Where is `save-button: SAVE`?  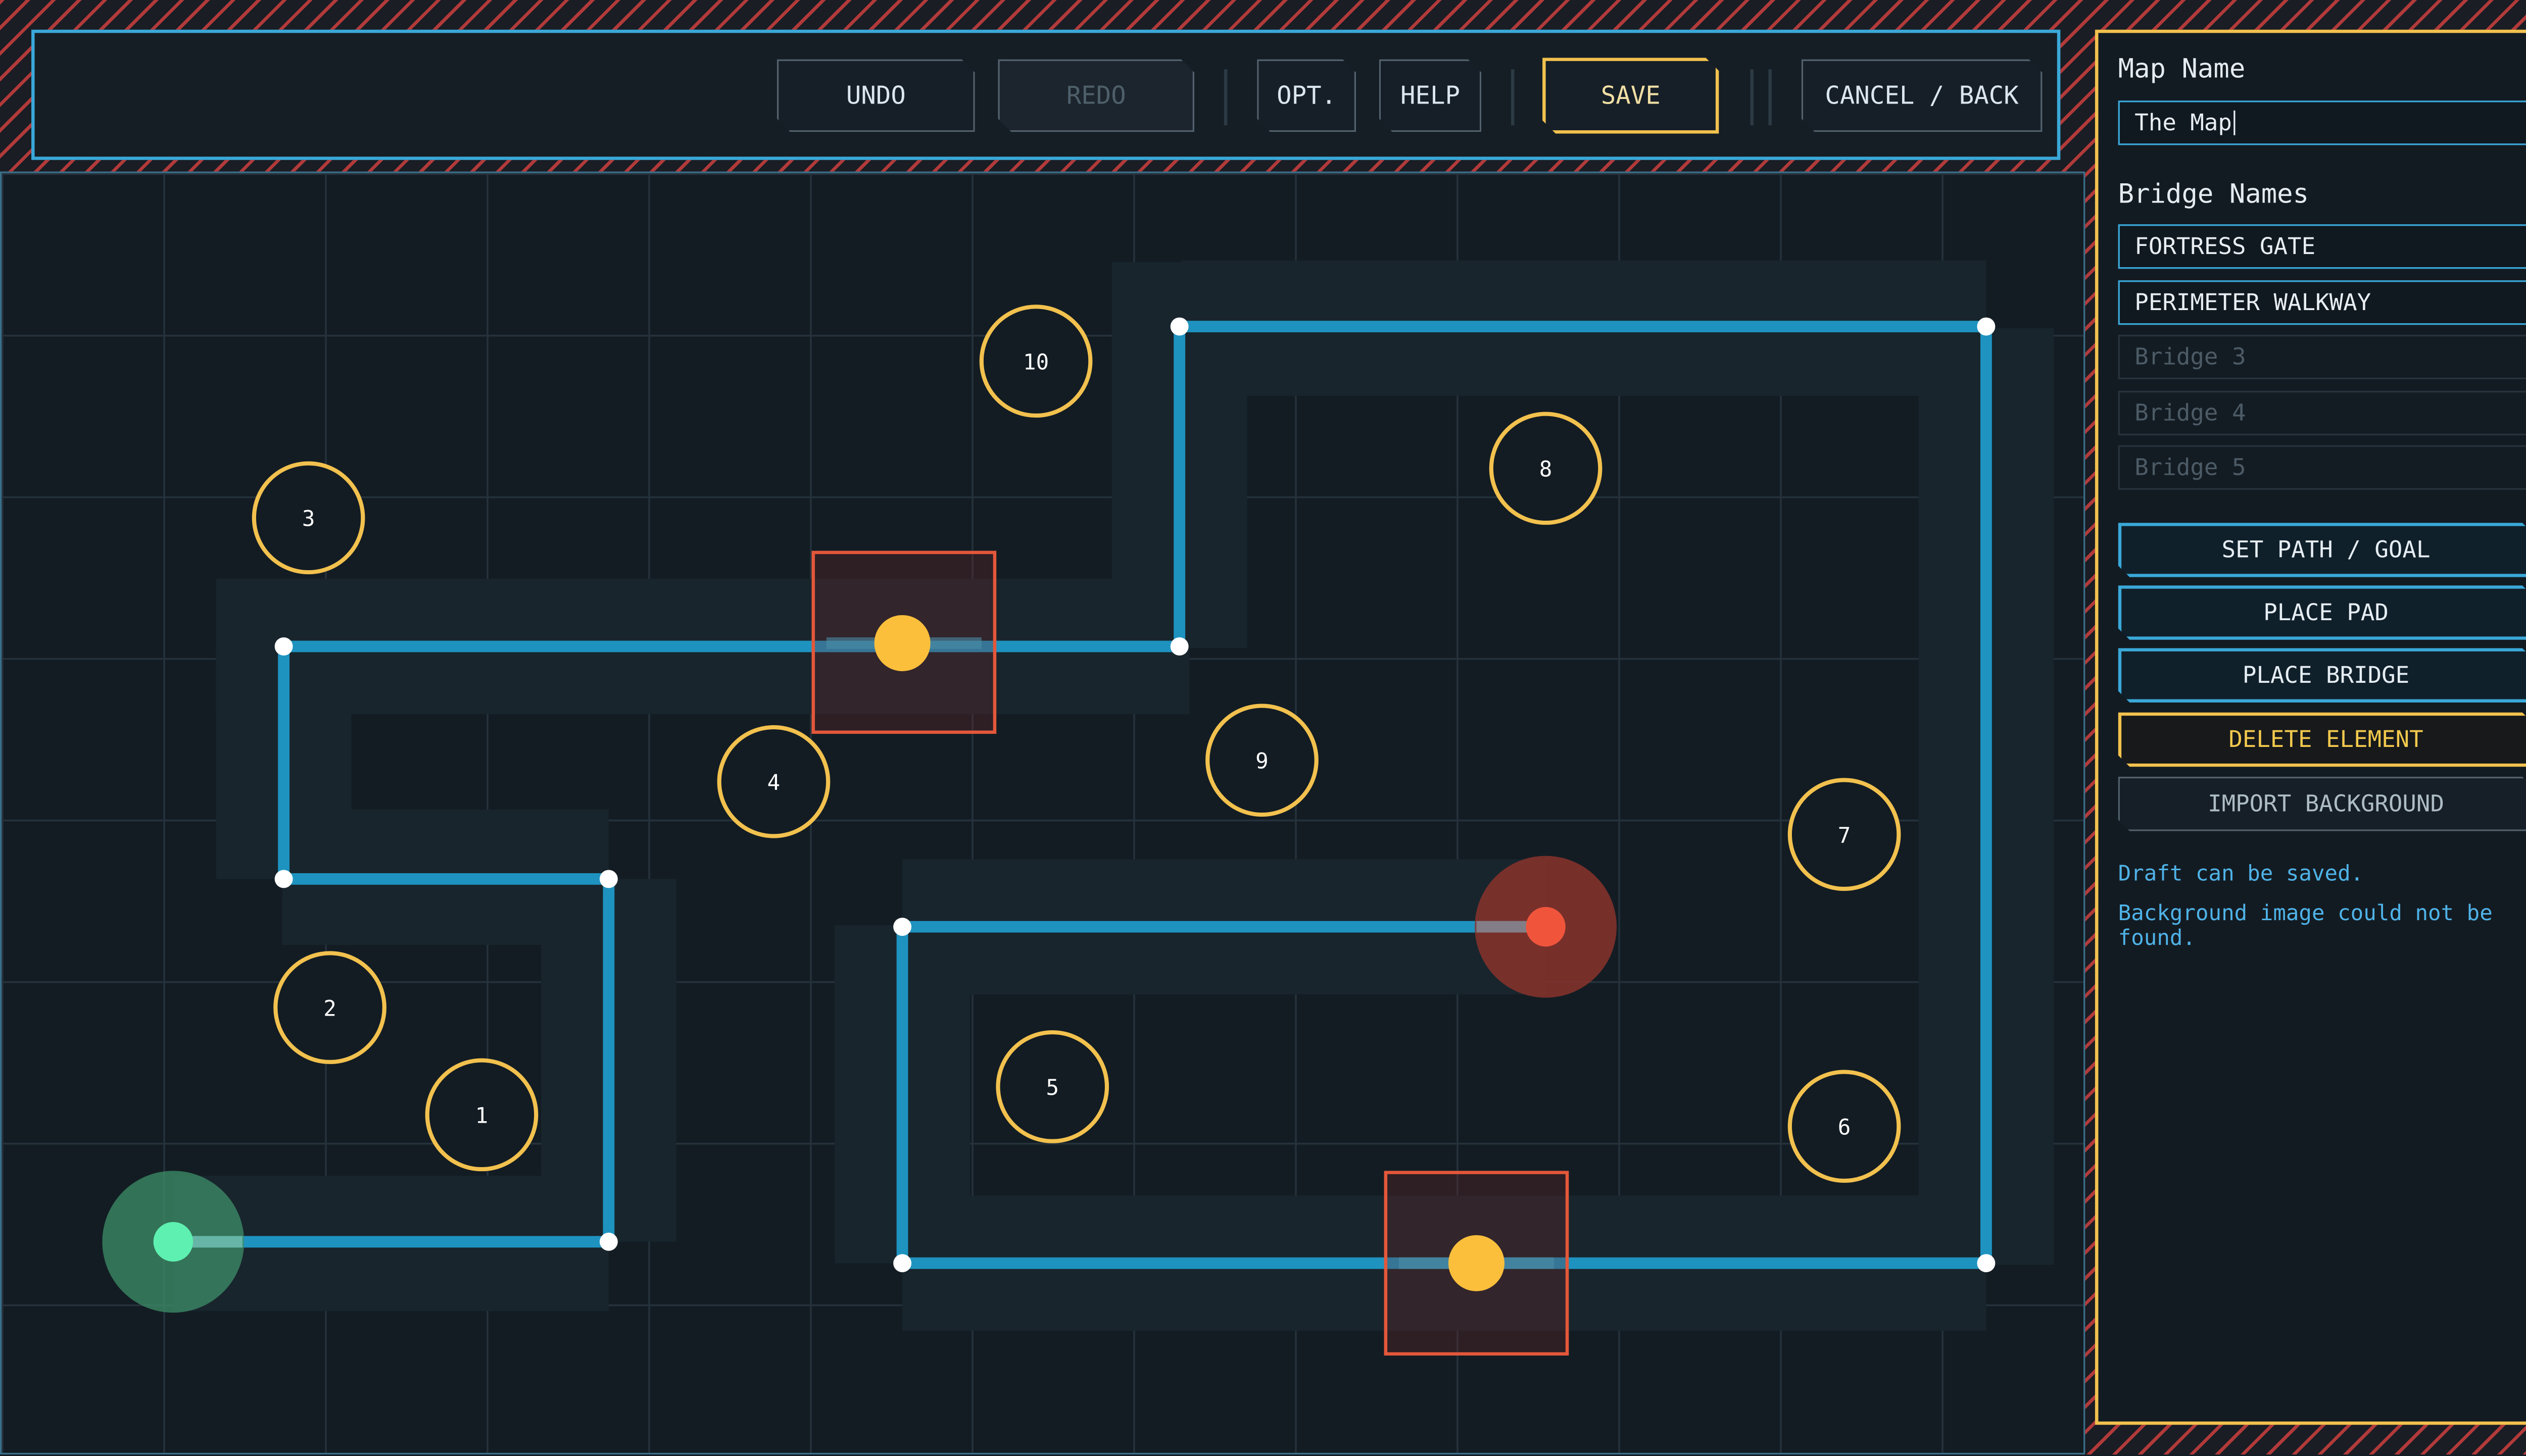 save-button: SAVE is located at coordinates (1630, 95).